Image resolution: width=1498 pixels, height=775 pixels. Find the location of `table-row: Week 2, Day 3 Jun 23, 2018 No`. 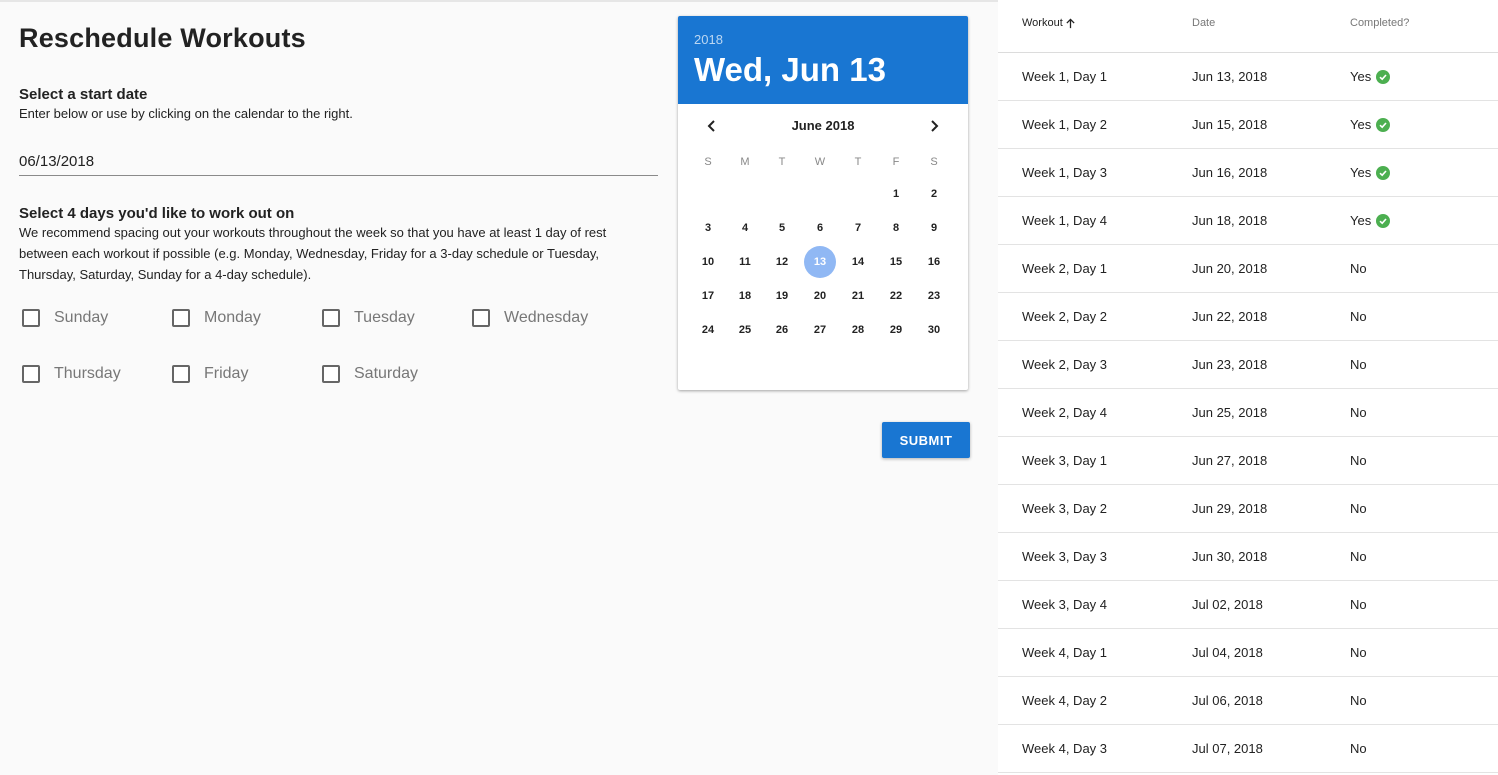

table-row: Week 2, Day 3 Jun 23, 2018 No is located at coordinates (1248, 365).